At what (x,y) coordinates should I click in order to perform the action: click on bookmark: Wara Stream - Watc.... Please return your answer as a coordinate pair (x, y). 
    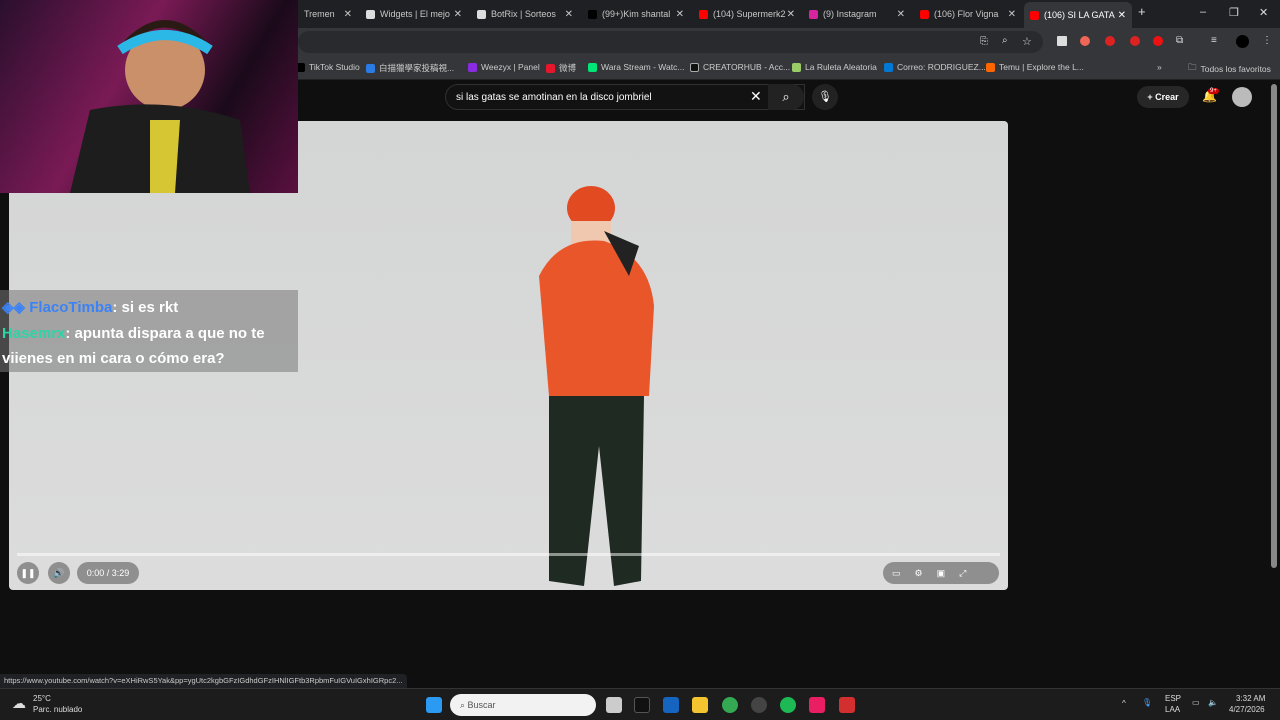
    Looking at the image, I should click on (636, 67).